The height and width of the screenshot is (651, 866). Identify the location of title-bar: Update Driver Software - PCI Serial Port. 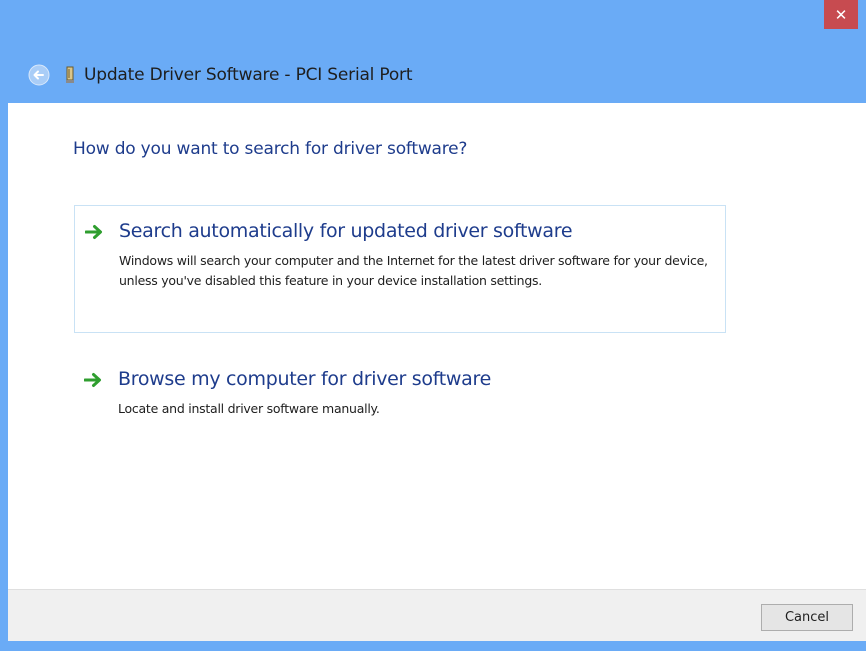
(220, 75).